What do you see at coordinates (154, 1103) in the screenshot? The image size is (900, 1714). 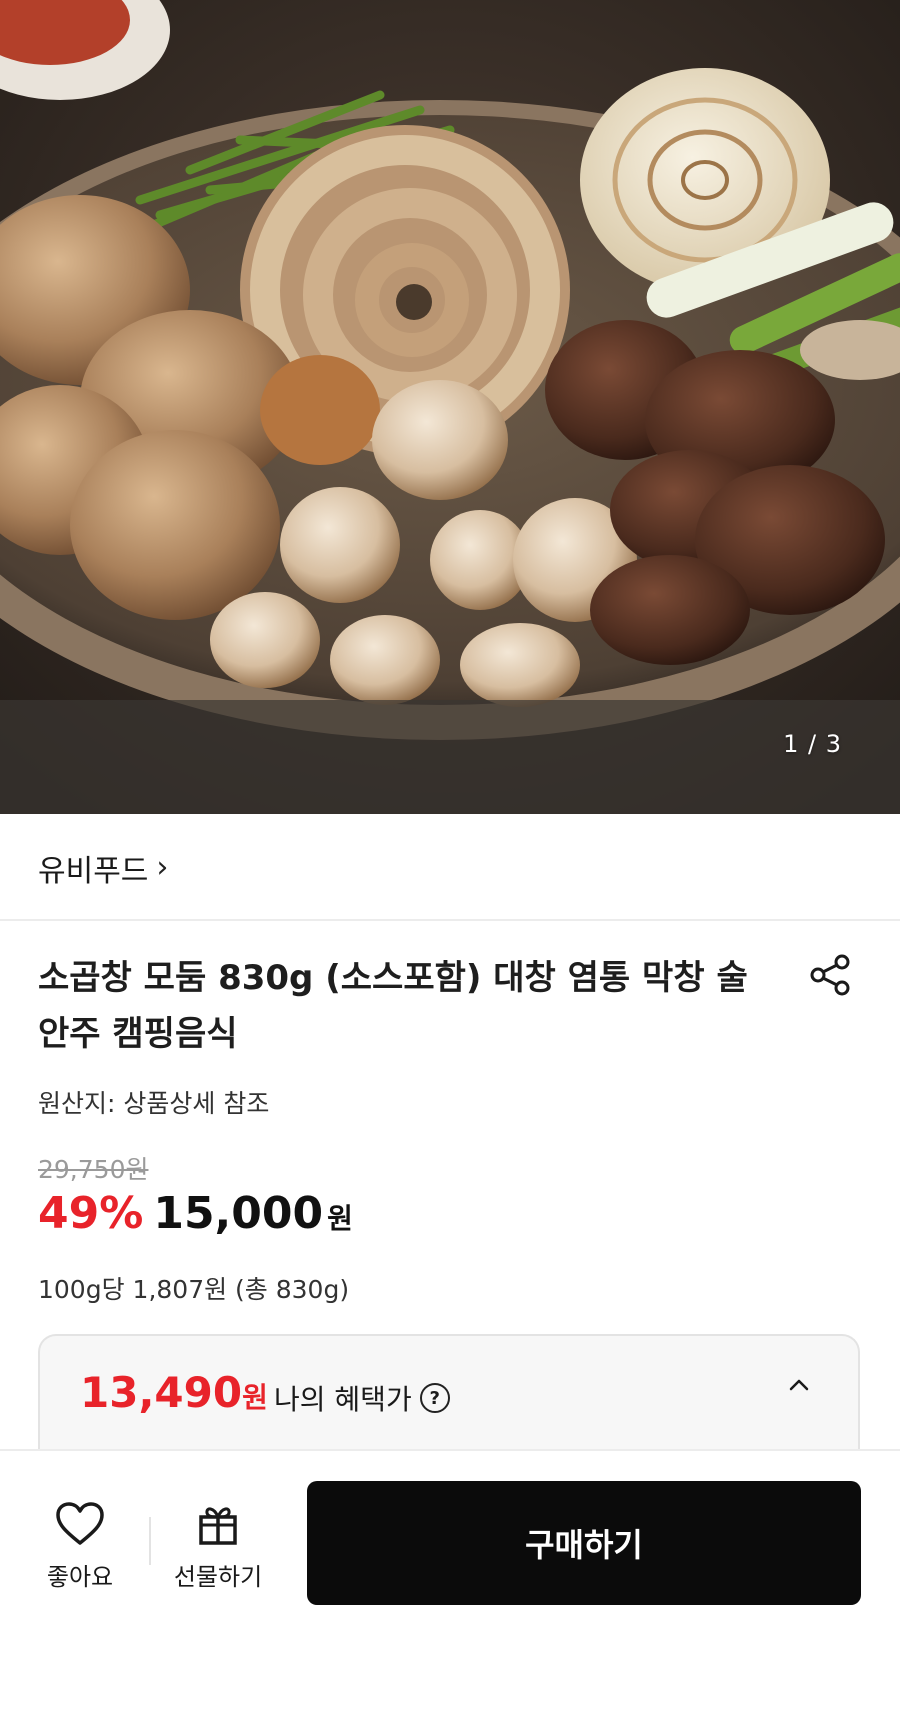 I see `origin-info: 원산지: 상품상세 참조` at bounding box center [154, 1103].